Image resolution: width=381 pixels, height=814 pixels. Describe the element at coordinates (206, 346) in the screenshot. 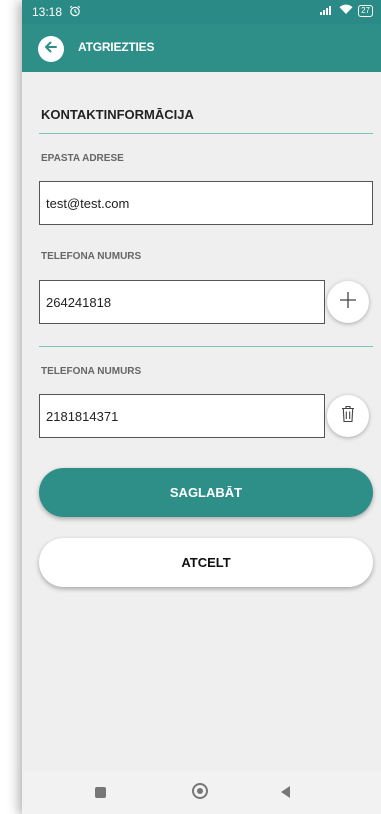

I see `phone-divider` at that location.